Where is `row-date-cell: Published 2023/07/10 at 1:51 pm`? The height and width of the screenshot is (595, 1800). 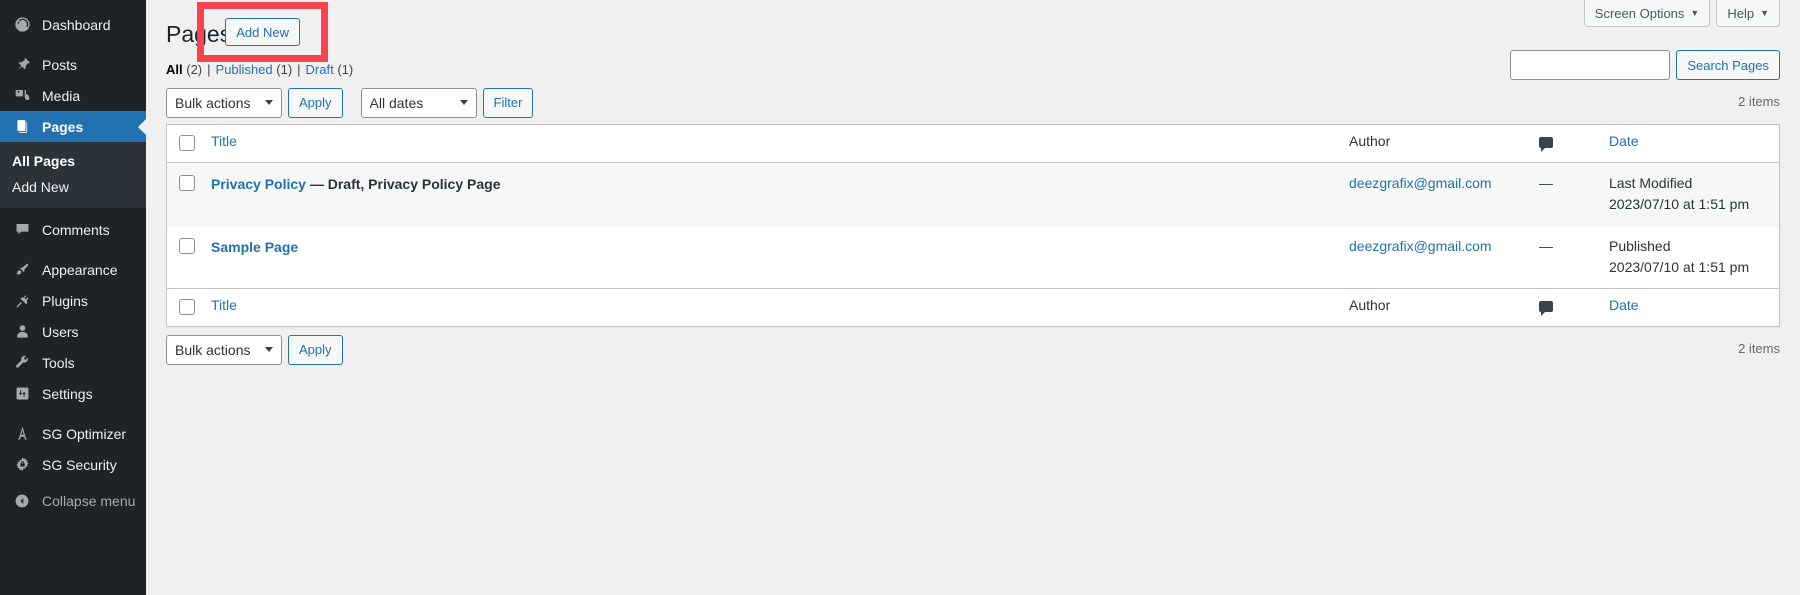 row-date-cell: Published 2023/07/10 at 1:51 pm is located at coordinates (1689, 257).